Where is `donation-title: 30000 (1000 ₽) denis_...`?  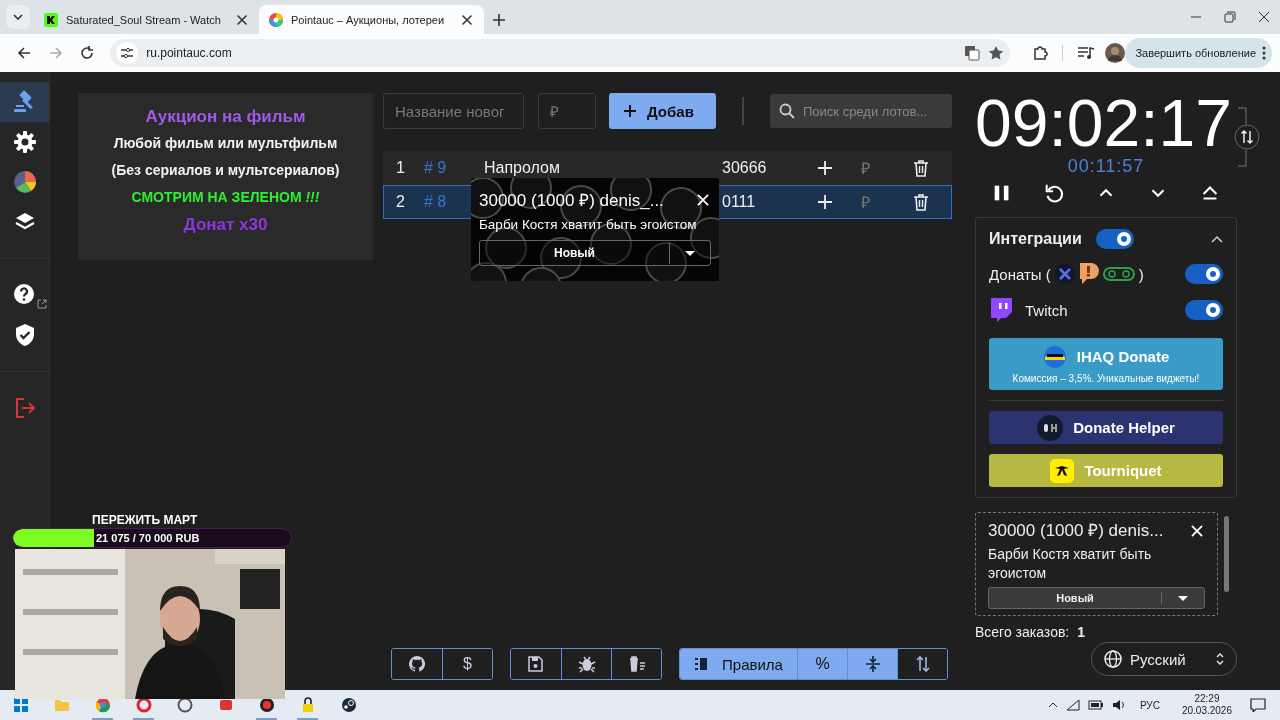 donation-title: 30000 (1000 ₽) denis_... is located at coordinates (571, 200).